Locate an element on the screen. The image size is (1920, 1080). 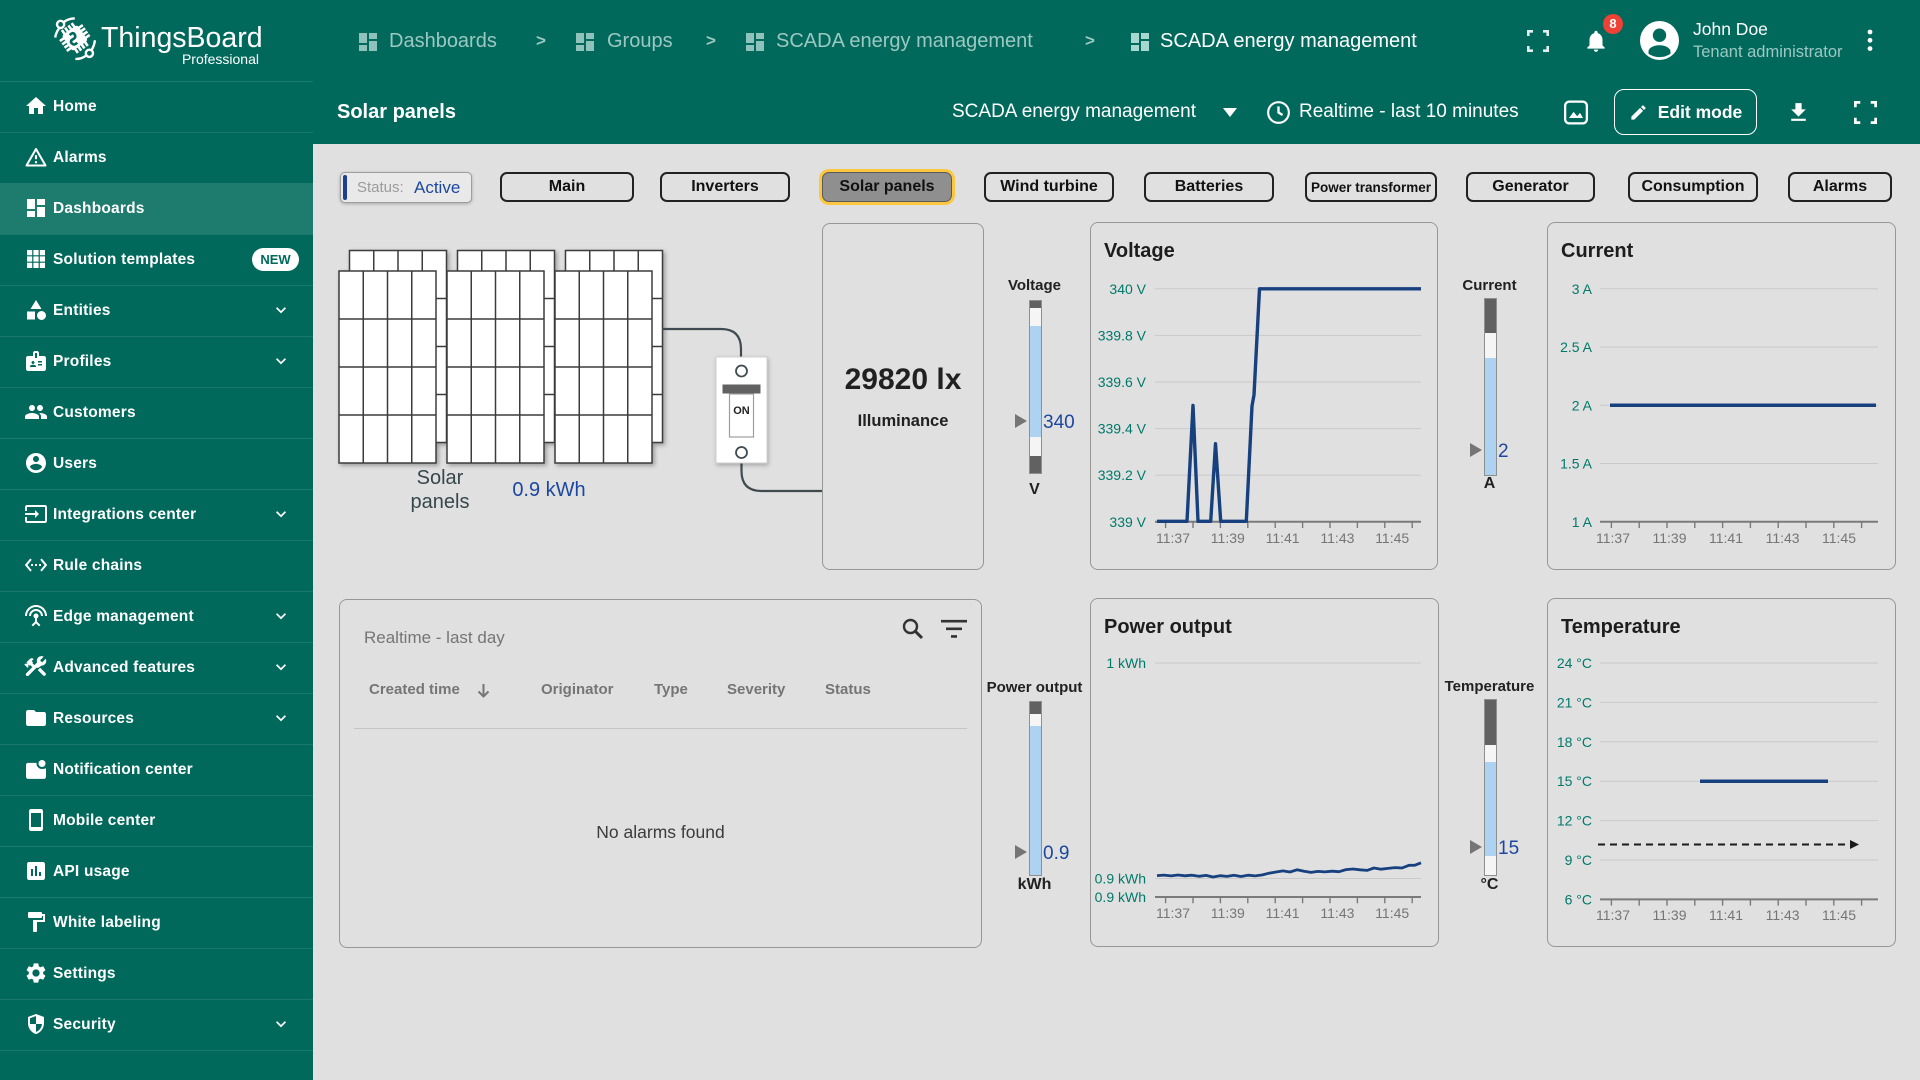
svg-text: 340 V is located at coordinates (1127, 289).